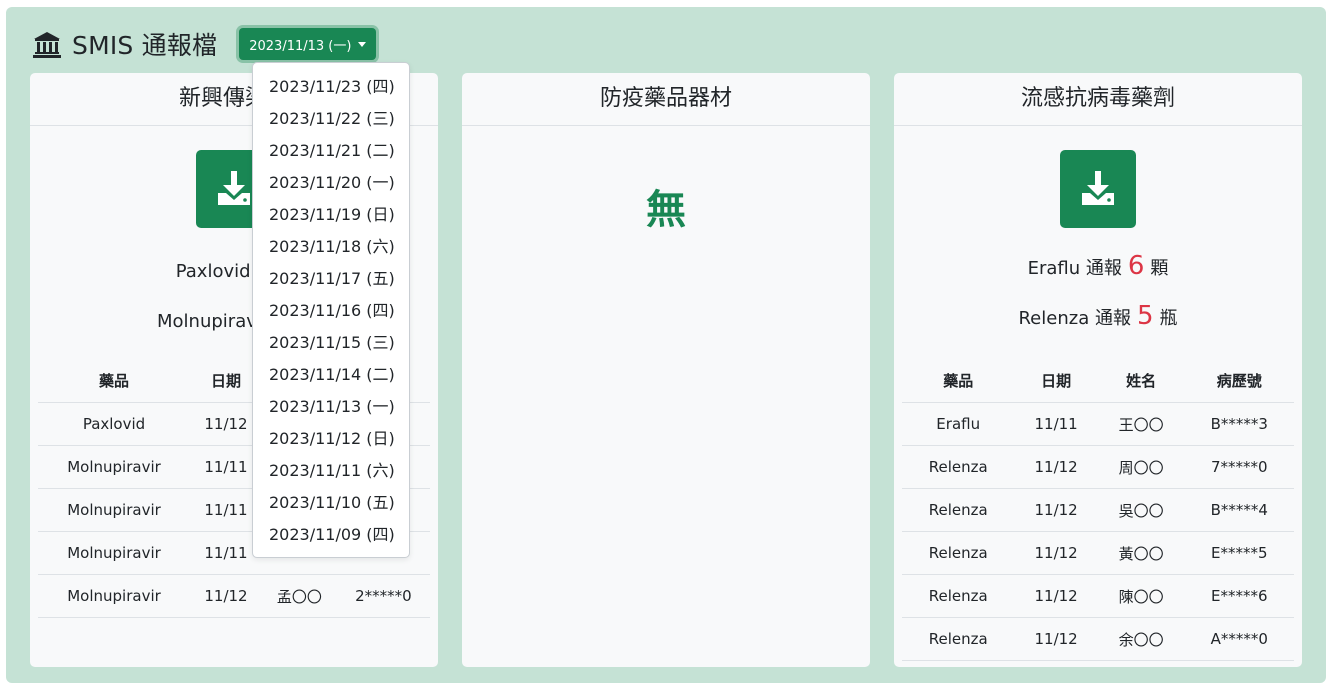 This screenshot has width=1333, height=689. Describe the element at coordinates (331, 119) in the screenshot. I see `date-option: 2023/11/22 (三)` at that location.